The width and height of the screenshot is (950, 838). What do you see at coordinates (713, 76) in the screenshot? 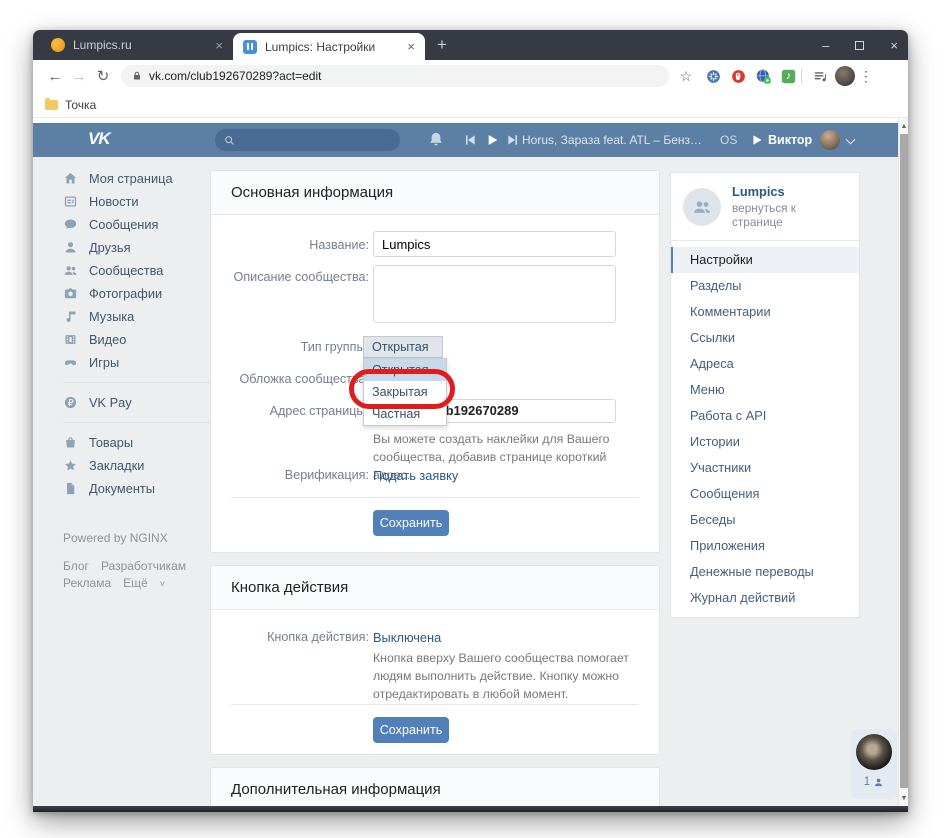
I see `vk-helper-extension-icon` at bounding box center [713, 76].